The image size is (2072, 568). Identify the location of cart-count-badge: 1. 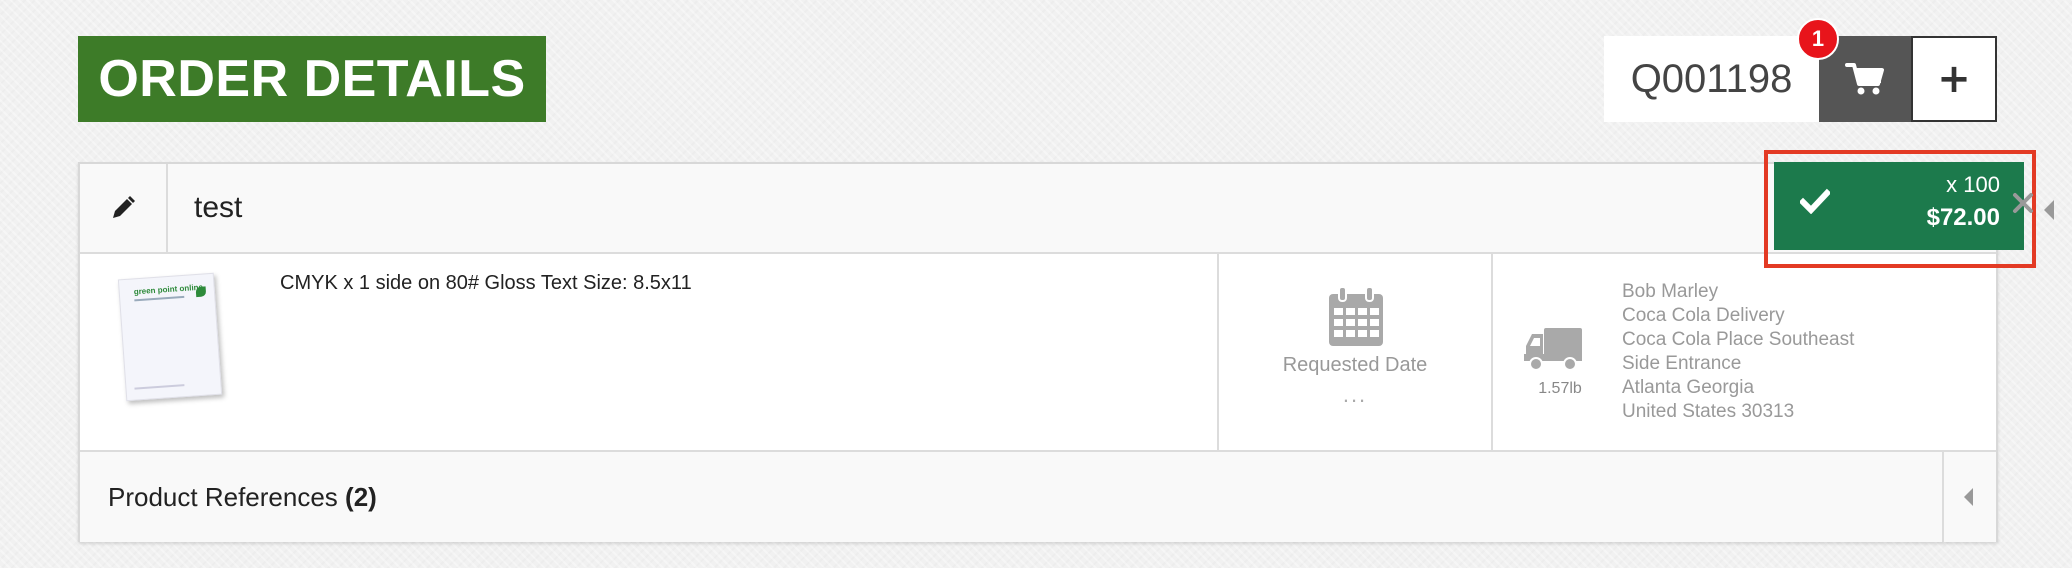
(1818, 39).